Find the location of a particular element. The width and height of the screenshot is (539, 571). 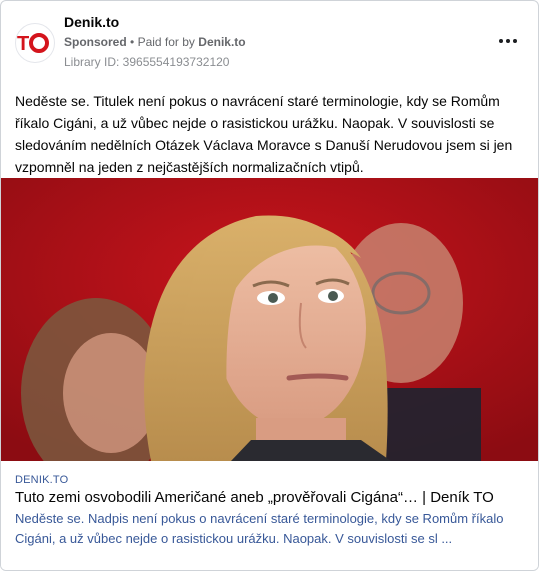

more-horizontal-icon is located at coordinates (501, 41).